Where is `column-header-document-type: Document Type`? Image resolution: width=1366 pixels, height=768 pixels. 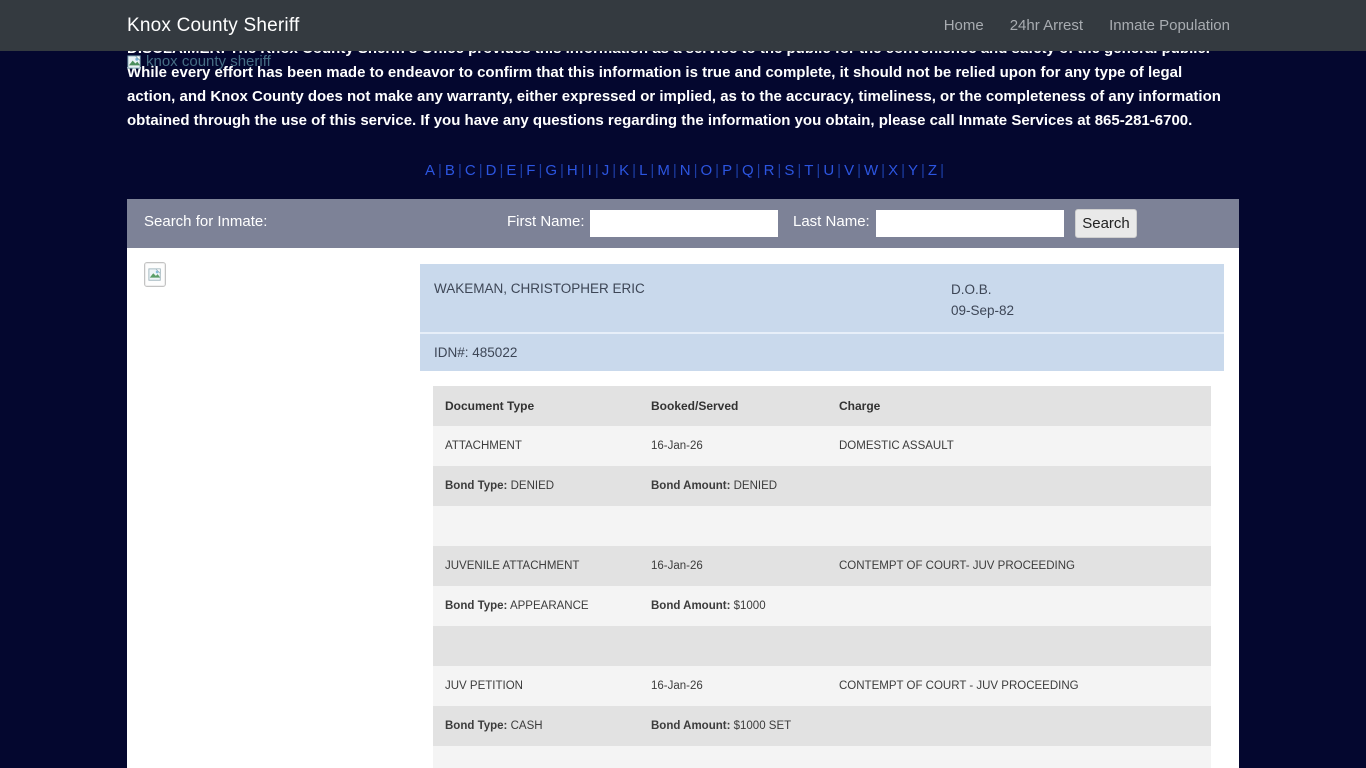 column-header-document-type: Document Type is located at coordinates (490, 406).